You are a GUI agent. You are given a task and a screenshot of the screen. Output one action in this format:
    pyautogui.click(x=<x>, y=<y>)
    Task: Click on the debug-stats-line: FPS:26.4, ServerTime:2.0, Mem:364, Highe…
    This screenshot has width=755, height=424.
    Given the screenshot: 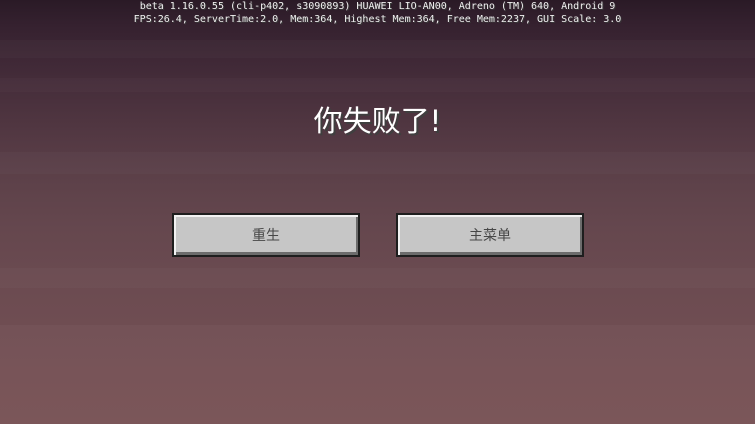 What is the action you would take?
    pyautogui.click(x=377, y=19)
    